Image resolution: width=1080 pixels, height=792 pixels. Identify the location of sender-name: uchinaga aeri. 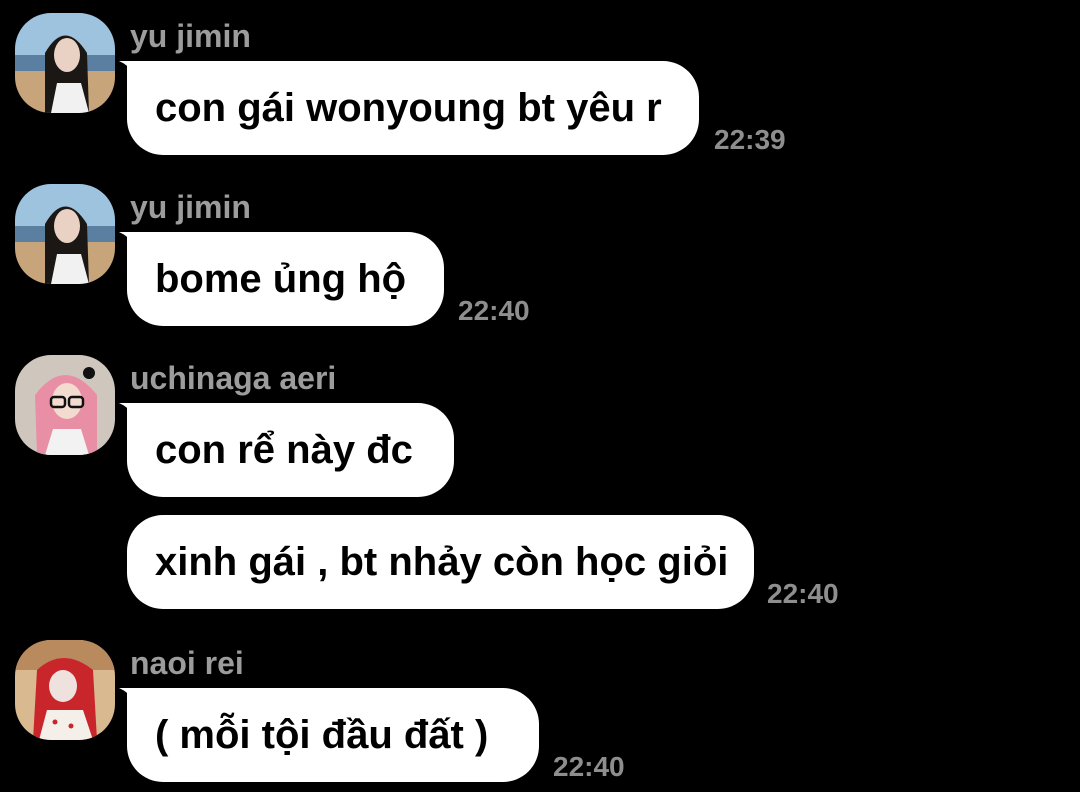
(233, 378).